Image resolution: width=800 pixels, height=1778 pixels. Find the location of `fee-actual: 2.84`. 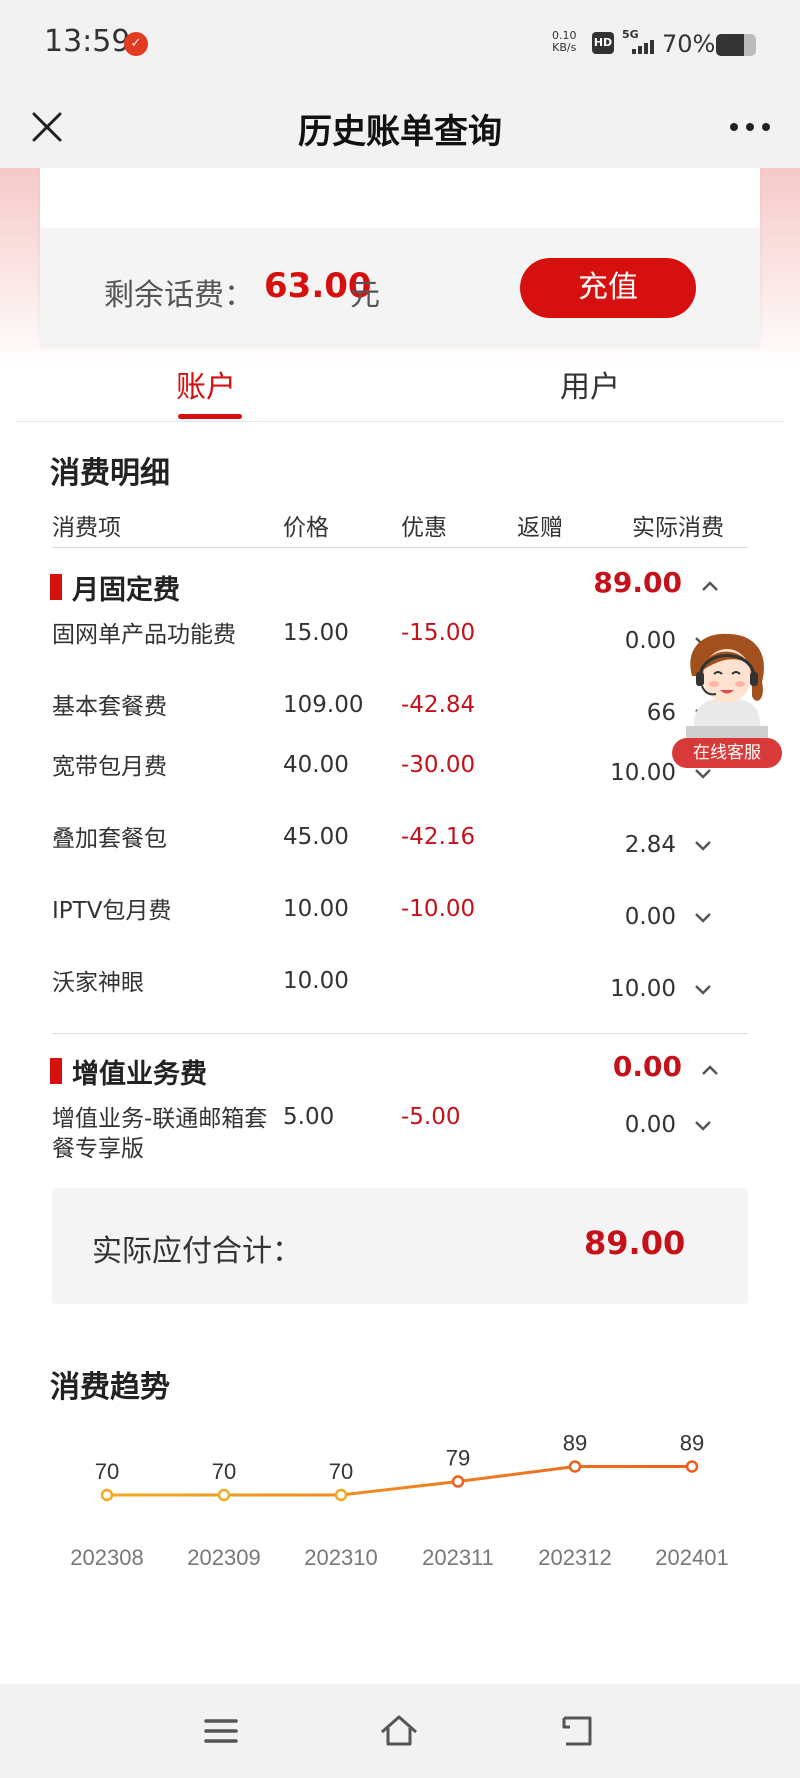

fee-actual: 2.84 is located at coordinates (650, 845).